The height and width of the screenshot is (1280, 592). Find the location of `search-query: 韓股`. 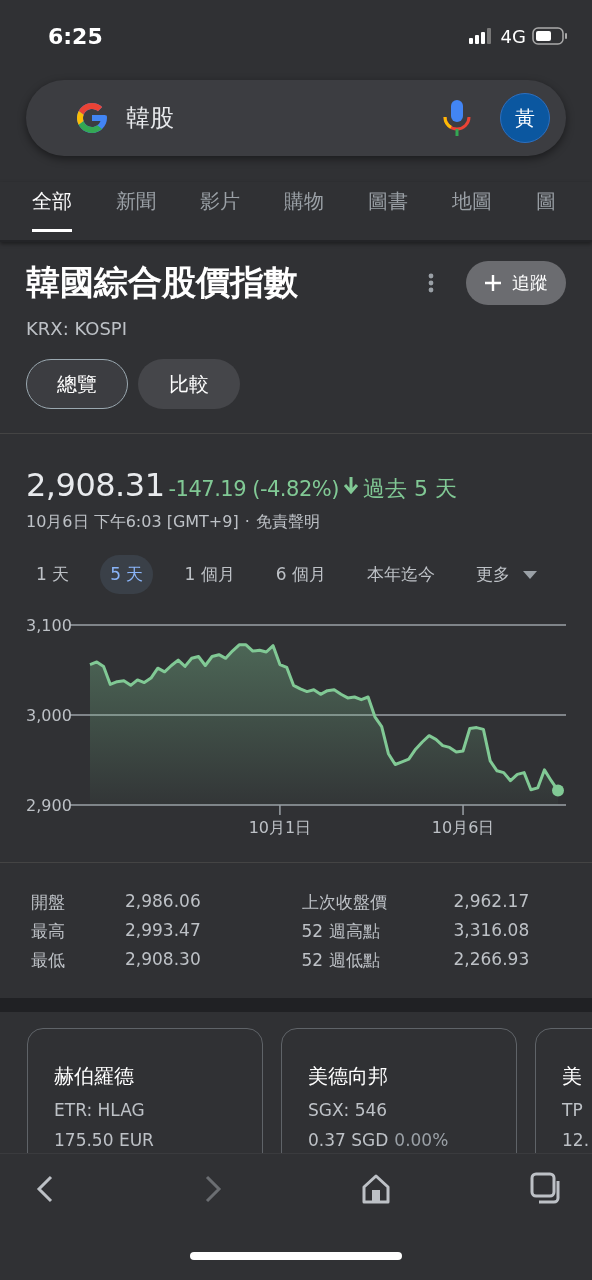

search-query: 韓股 is located at coordinates (150, 118).